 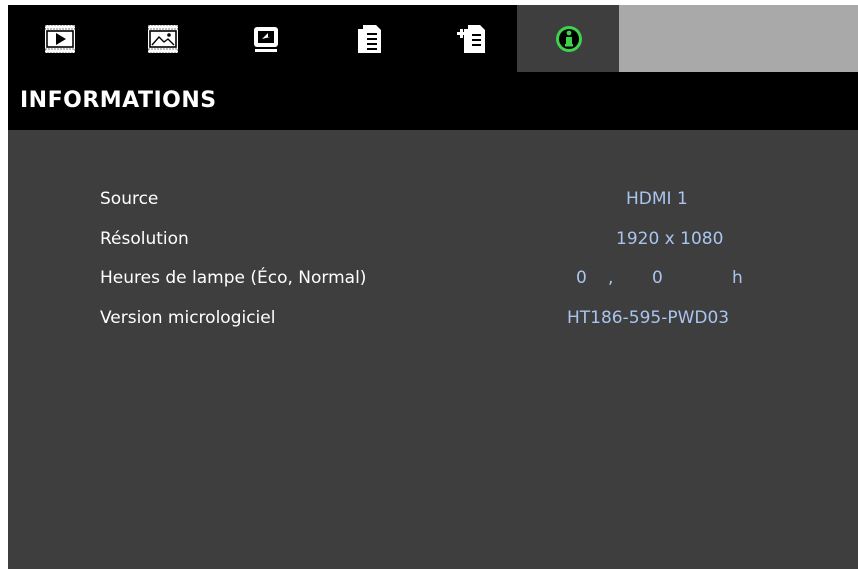 I want to click on source-value: HDMI 1, so click(x=657, y=199).